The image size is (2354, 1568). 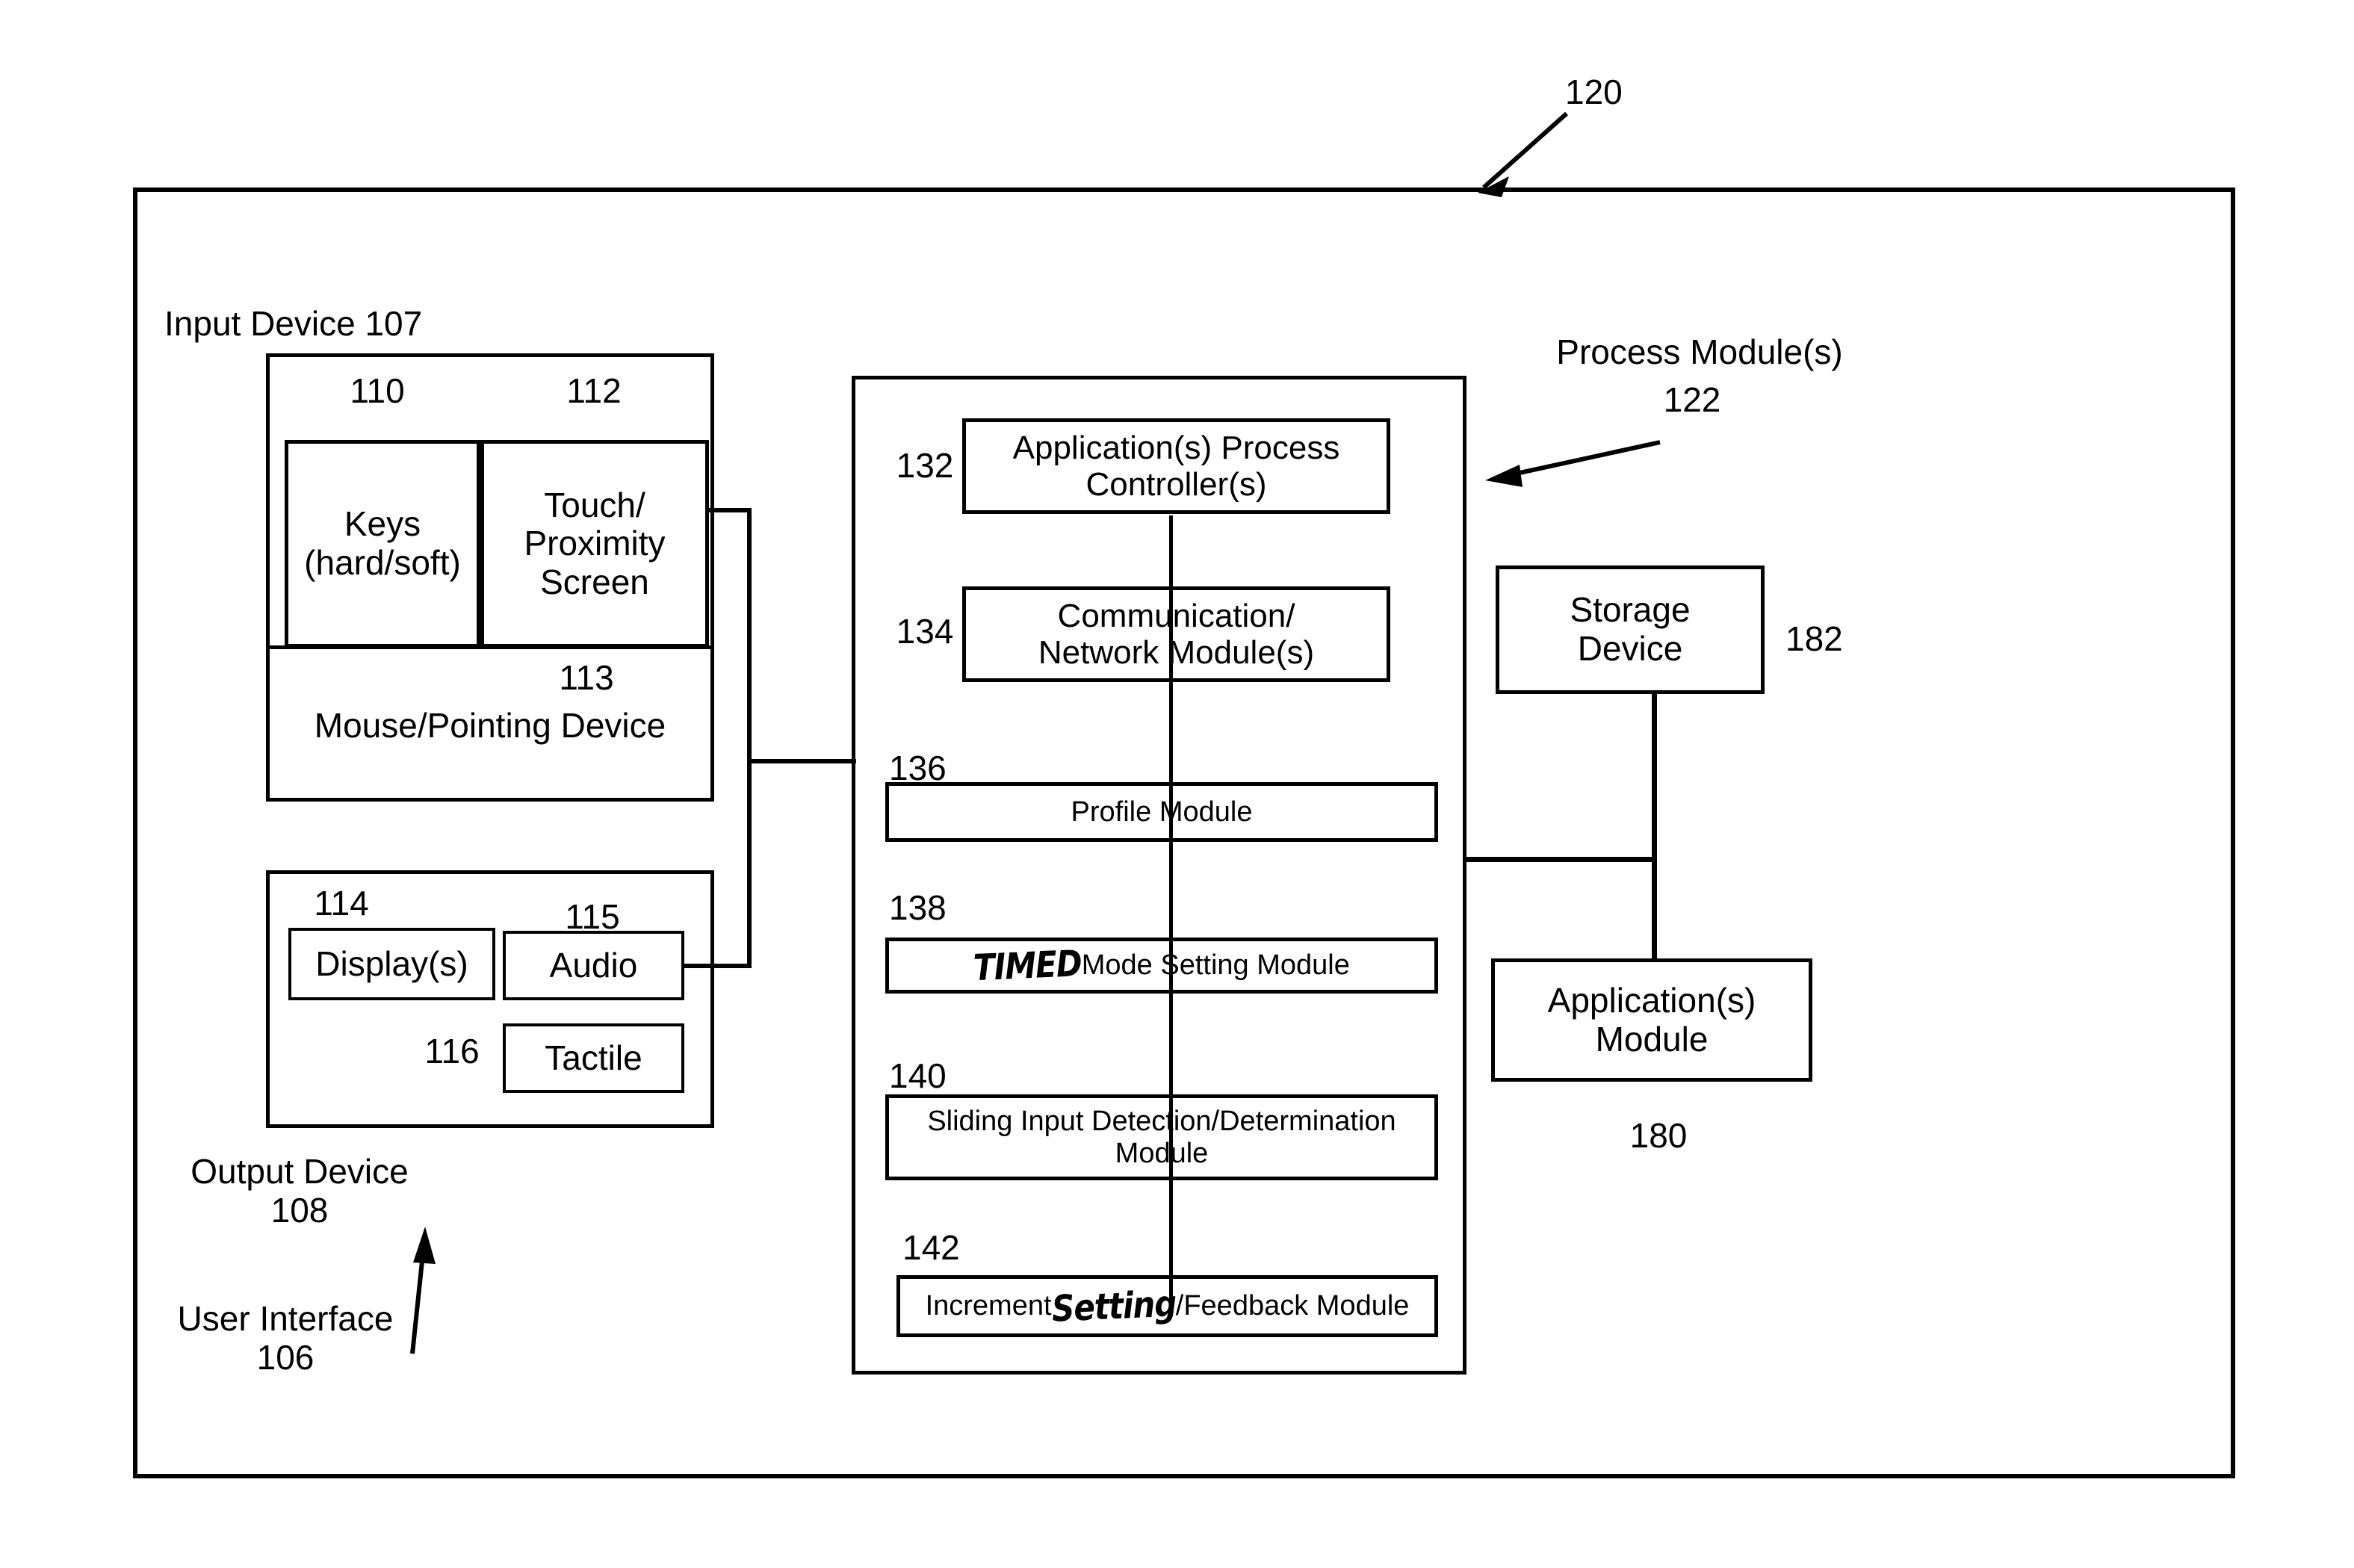 What do you see at coordinates (490, 726) in the screenshot?
I see `mouse-pointing-device-label: Mouse/Pointing Device` at bounding box center [490, 726].